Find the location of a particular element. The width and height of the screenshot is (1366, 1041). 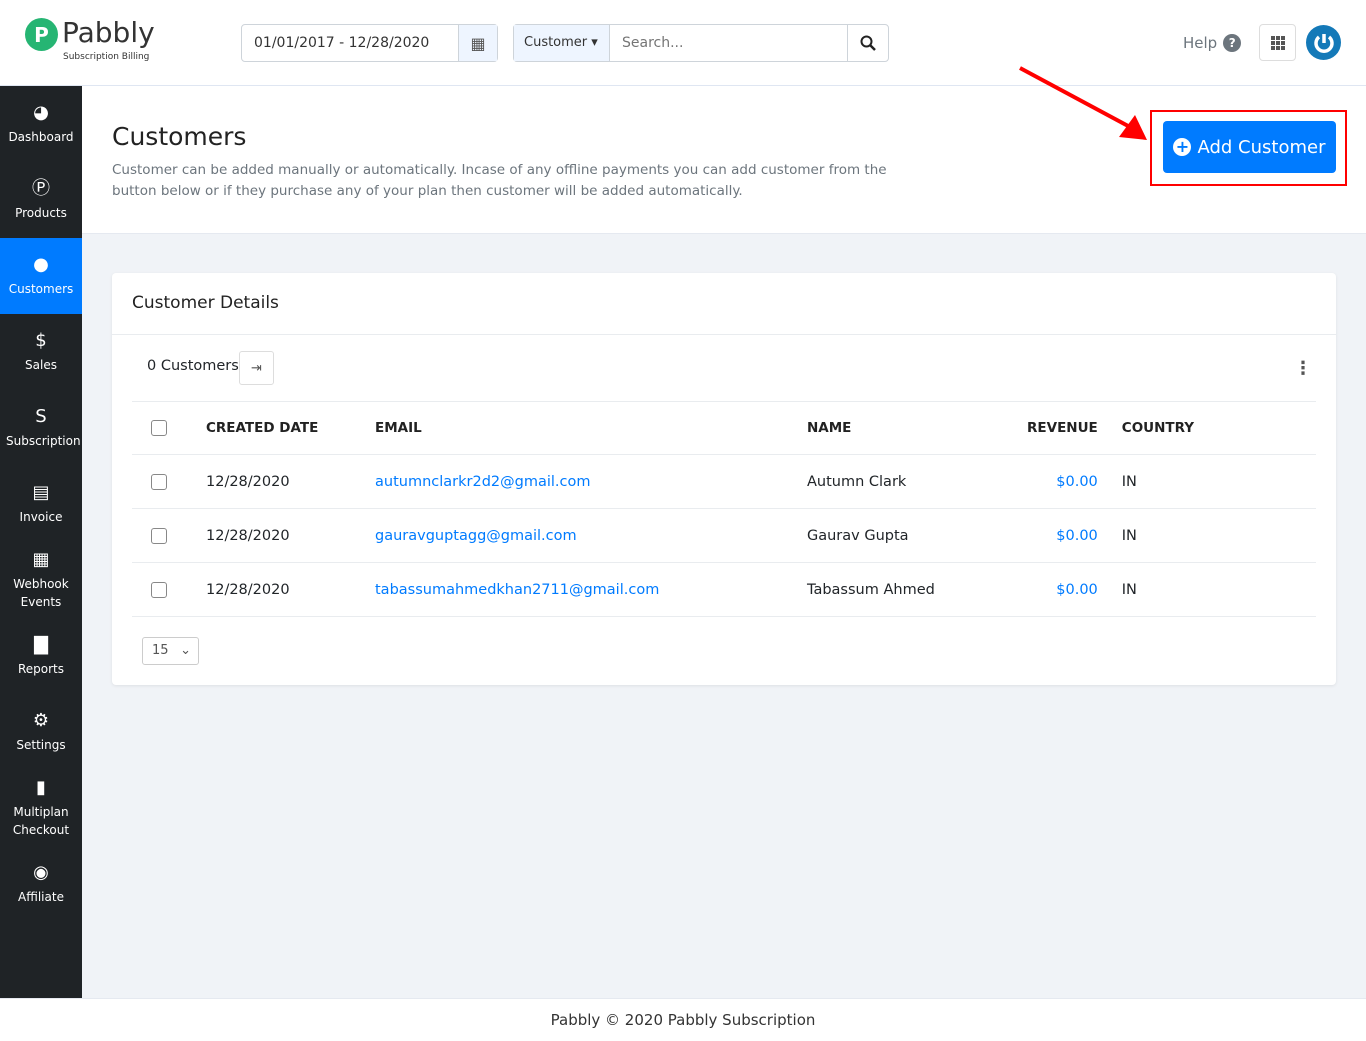

logo-mark: P is located at coordinates (41, 34).